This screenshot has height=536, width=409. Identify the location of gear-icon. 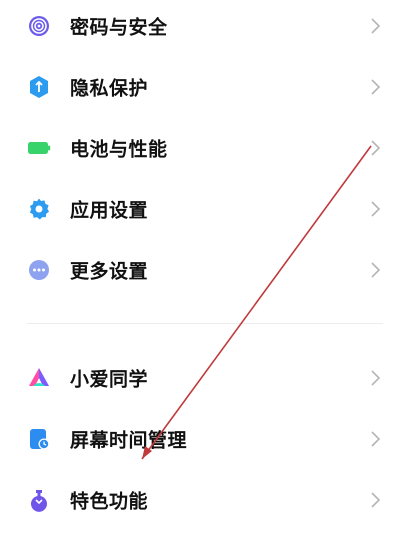
(39, 209).